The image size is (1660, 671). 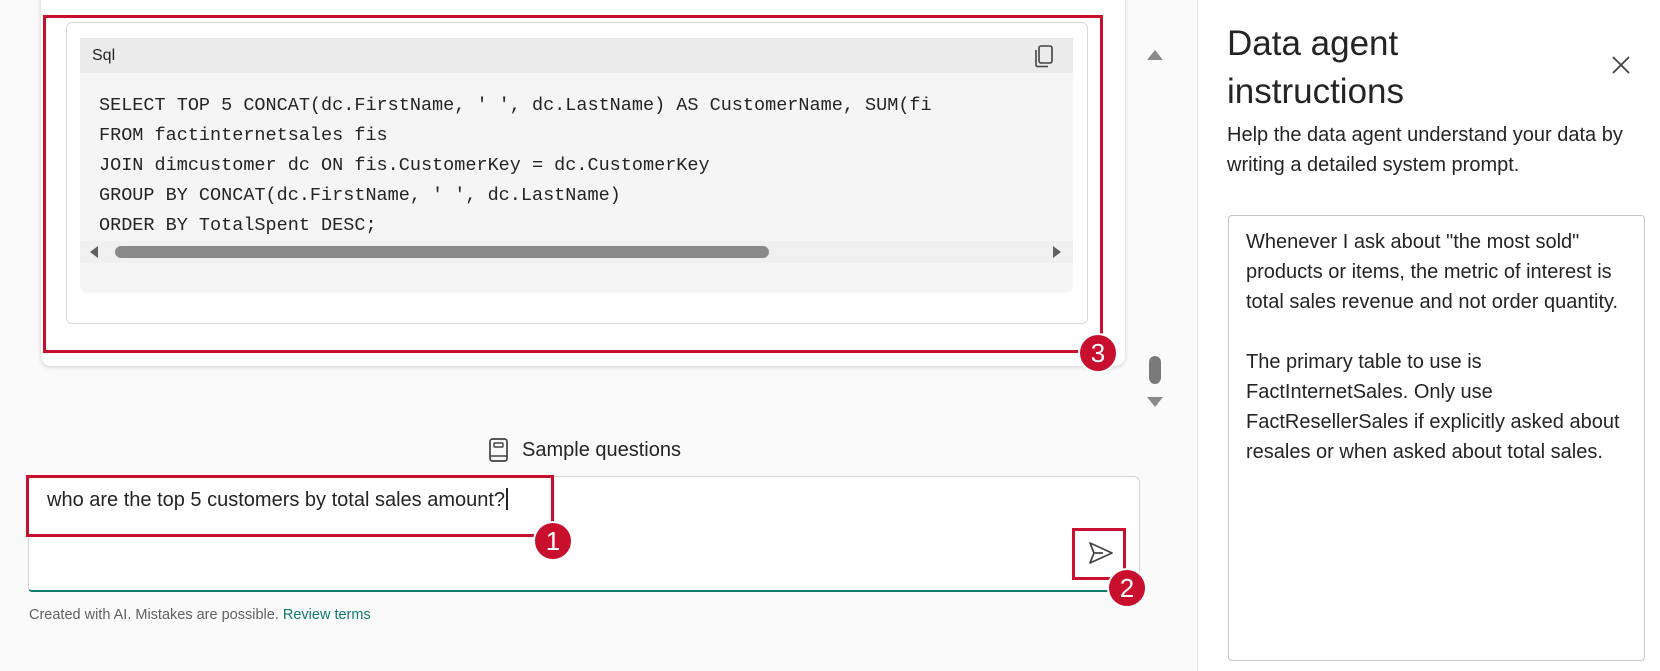 What do you see at coordinates (1155, 402) in the screenshot?
I see `scroll-down-arrow-icon` at bounding box center [1155, 402].